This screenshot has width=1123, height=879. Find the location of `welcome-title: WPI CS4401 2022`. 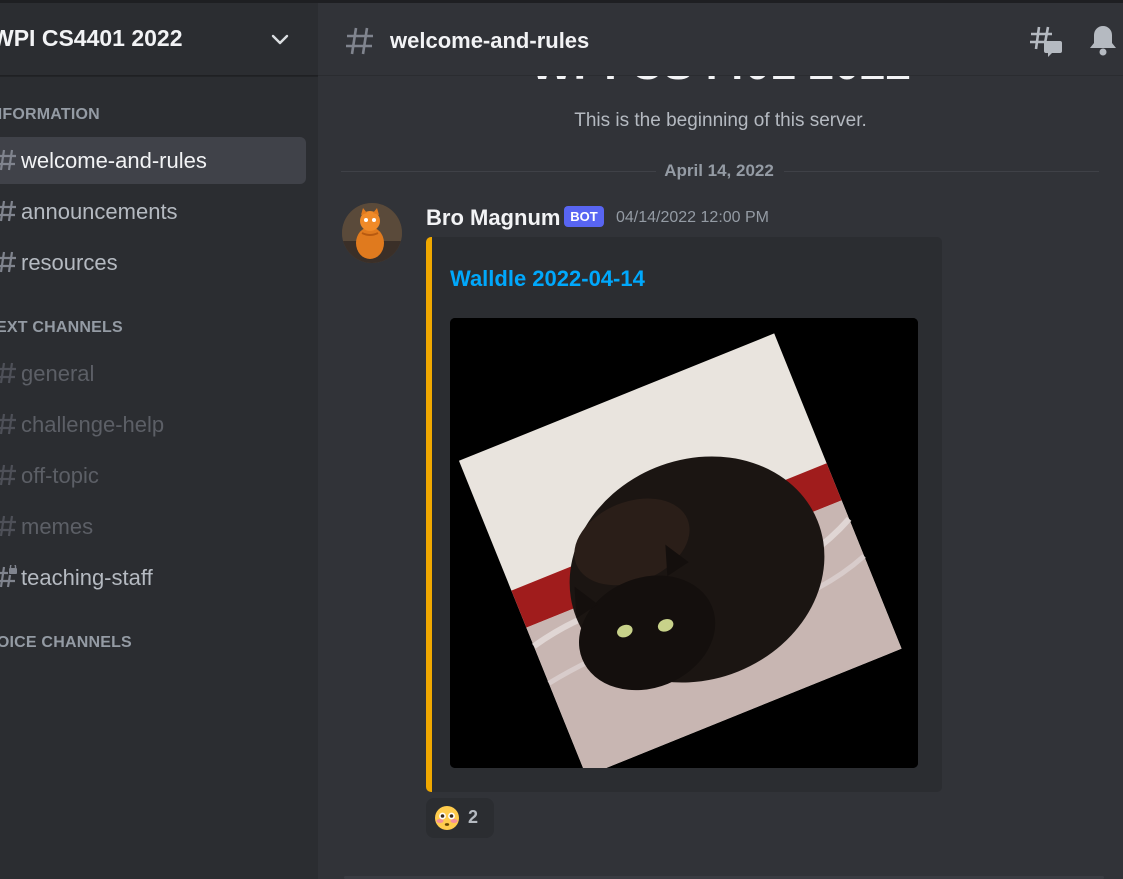

welcome-title: WPI CS4401 2022 is located at coordinates (720, 83).